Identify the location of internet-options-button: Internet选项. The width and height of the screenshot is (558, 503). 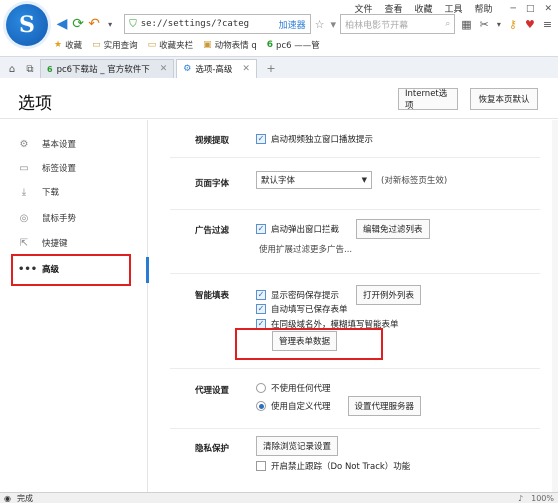
(428, 99).